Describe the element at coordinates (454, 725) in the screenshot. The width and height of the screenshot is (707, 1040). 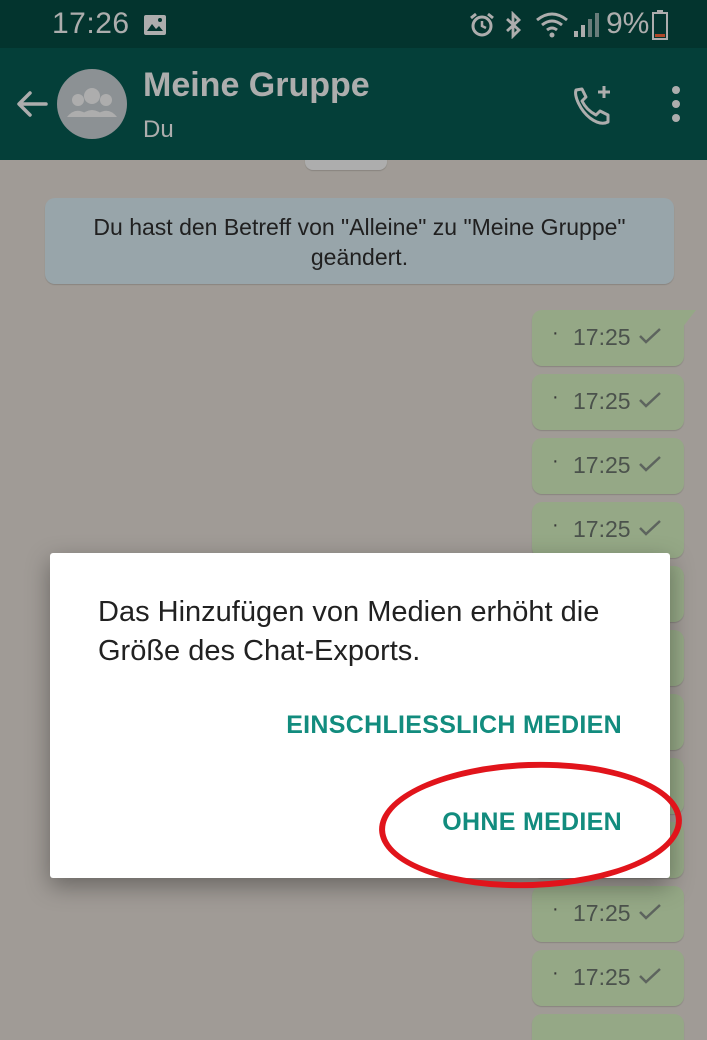
I see `include-media-button: EINSCHLIESSLICH MEDIEN` at that location.